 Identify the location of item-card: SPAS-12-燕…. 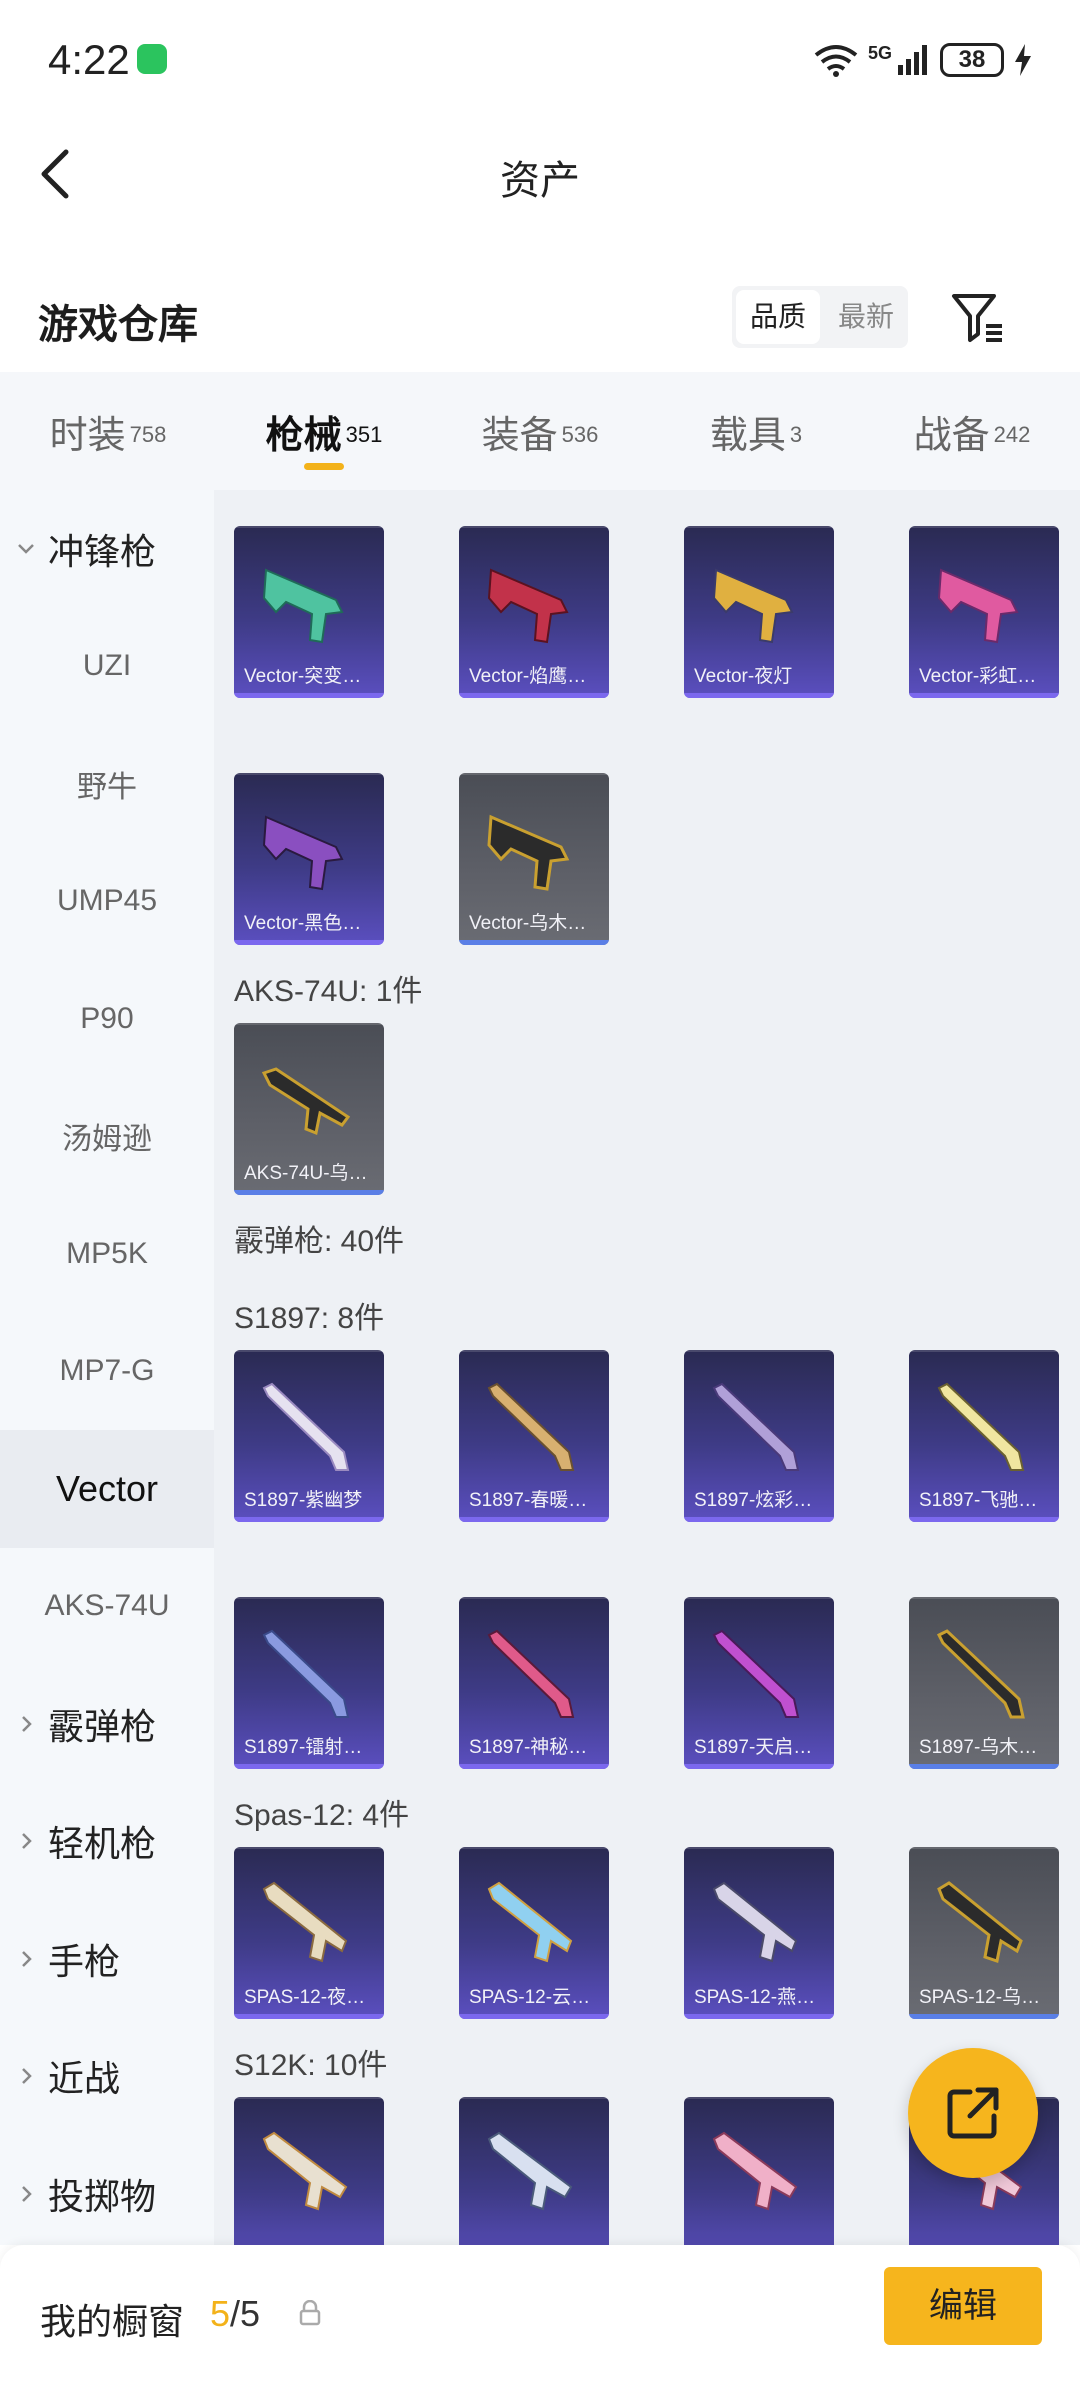
(759, 1933).